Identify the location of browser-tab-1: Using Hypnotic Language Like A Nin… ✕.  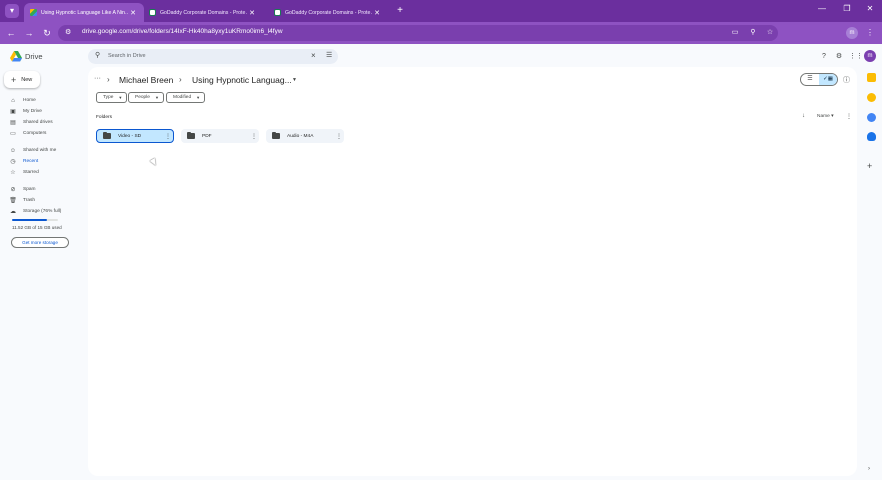
(84, 12).